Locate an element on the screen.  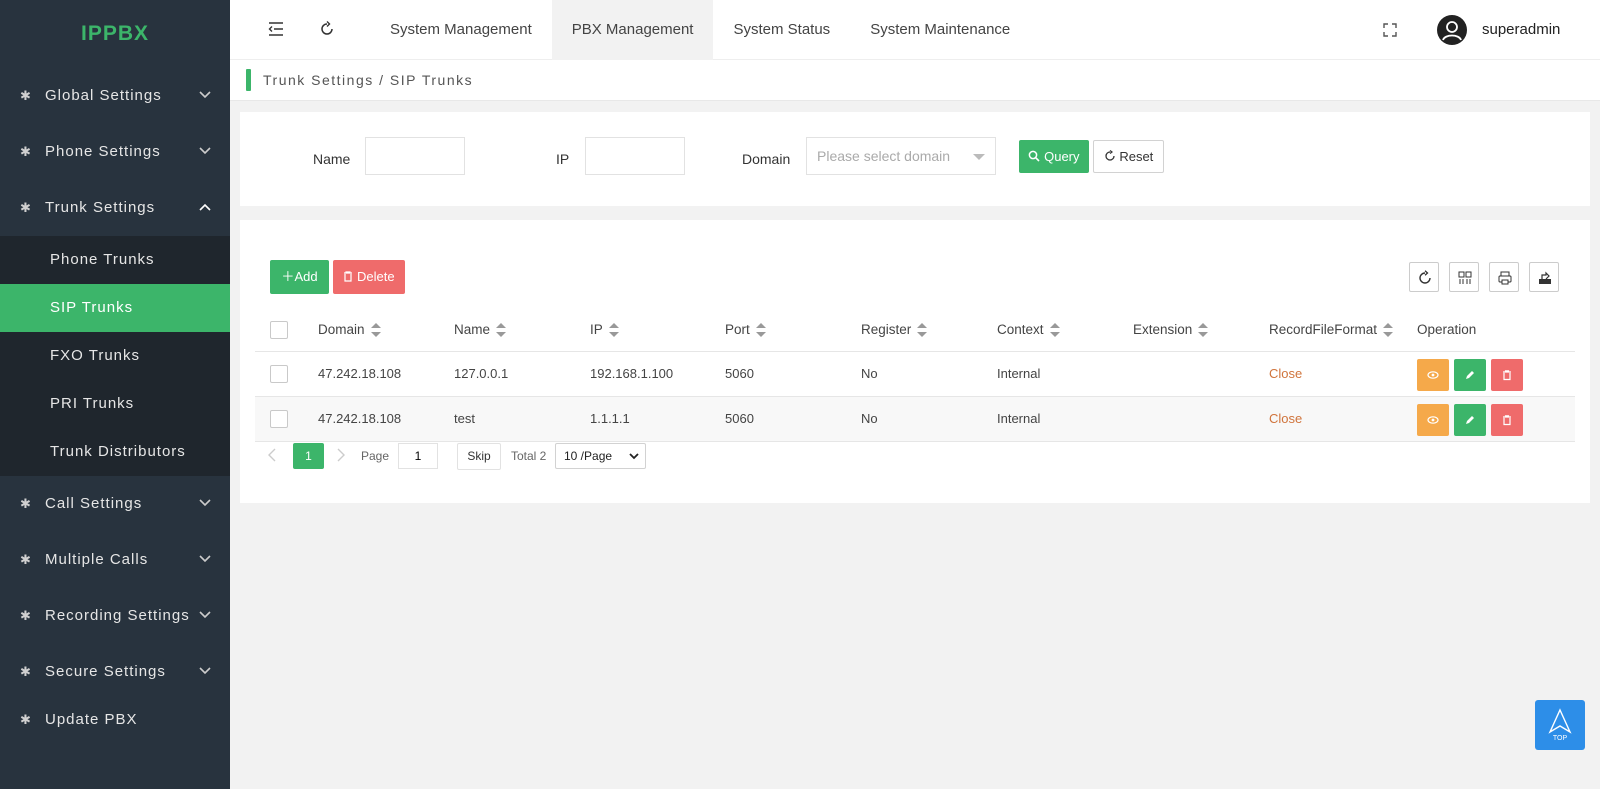
column-header-extension: Extension is located at coordinates (1171, 330).